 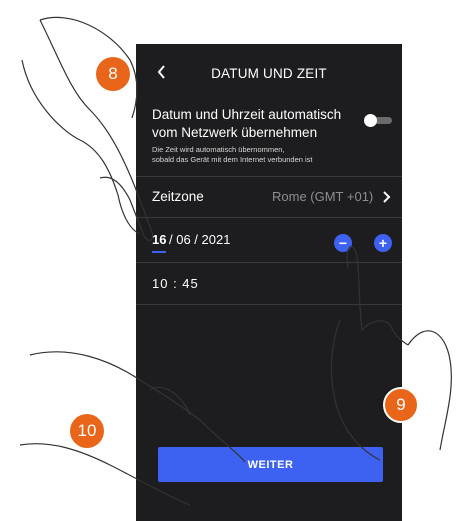 I want to click on callout-step-9: 9, so click(x=401, y=405).